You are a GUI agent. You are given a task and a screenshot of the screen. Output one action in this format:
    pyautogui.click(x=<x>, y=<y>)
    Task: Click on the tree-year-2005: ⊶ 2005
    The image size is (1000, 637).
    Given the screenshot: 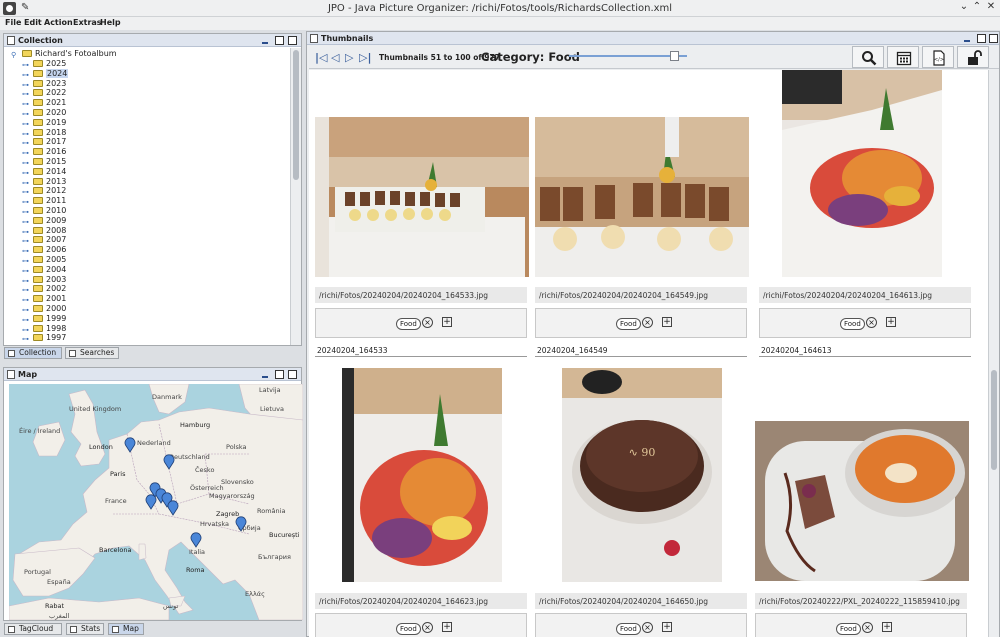 What is the action you would take?
    pyautogui.click(x=151, y=260)
    